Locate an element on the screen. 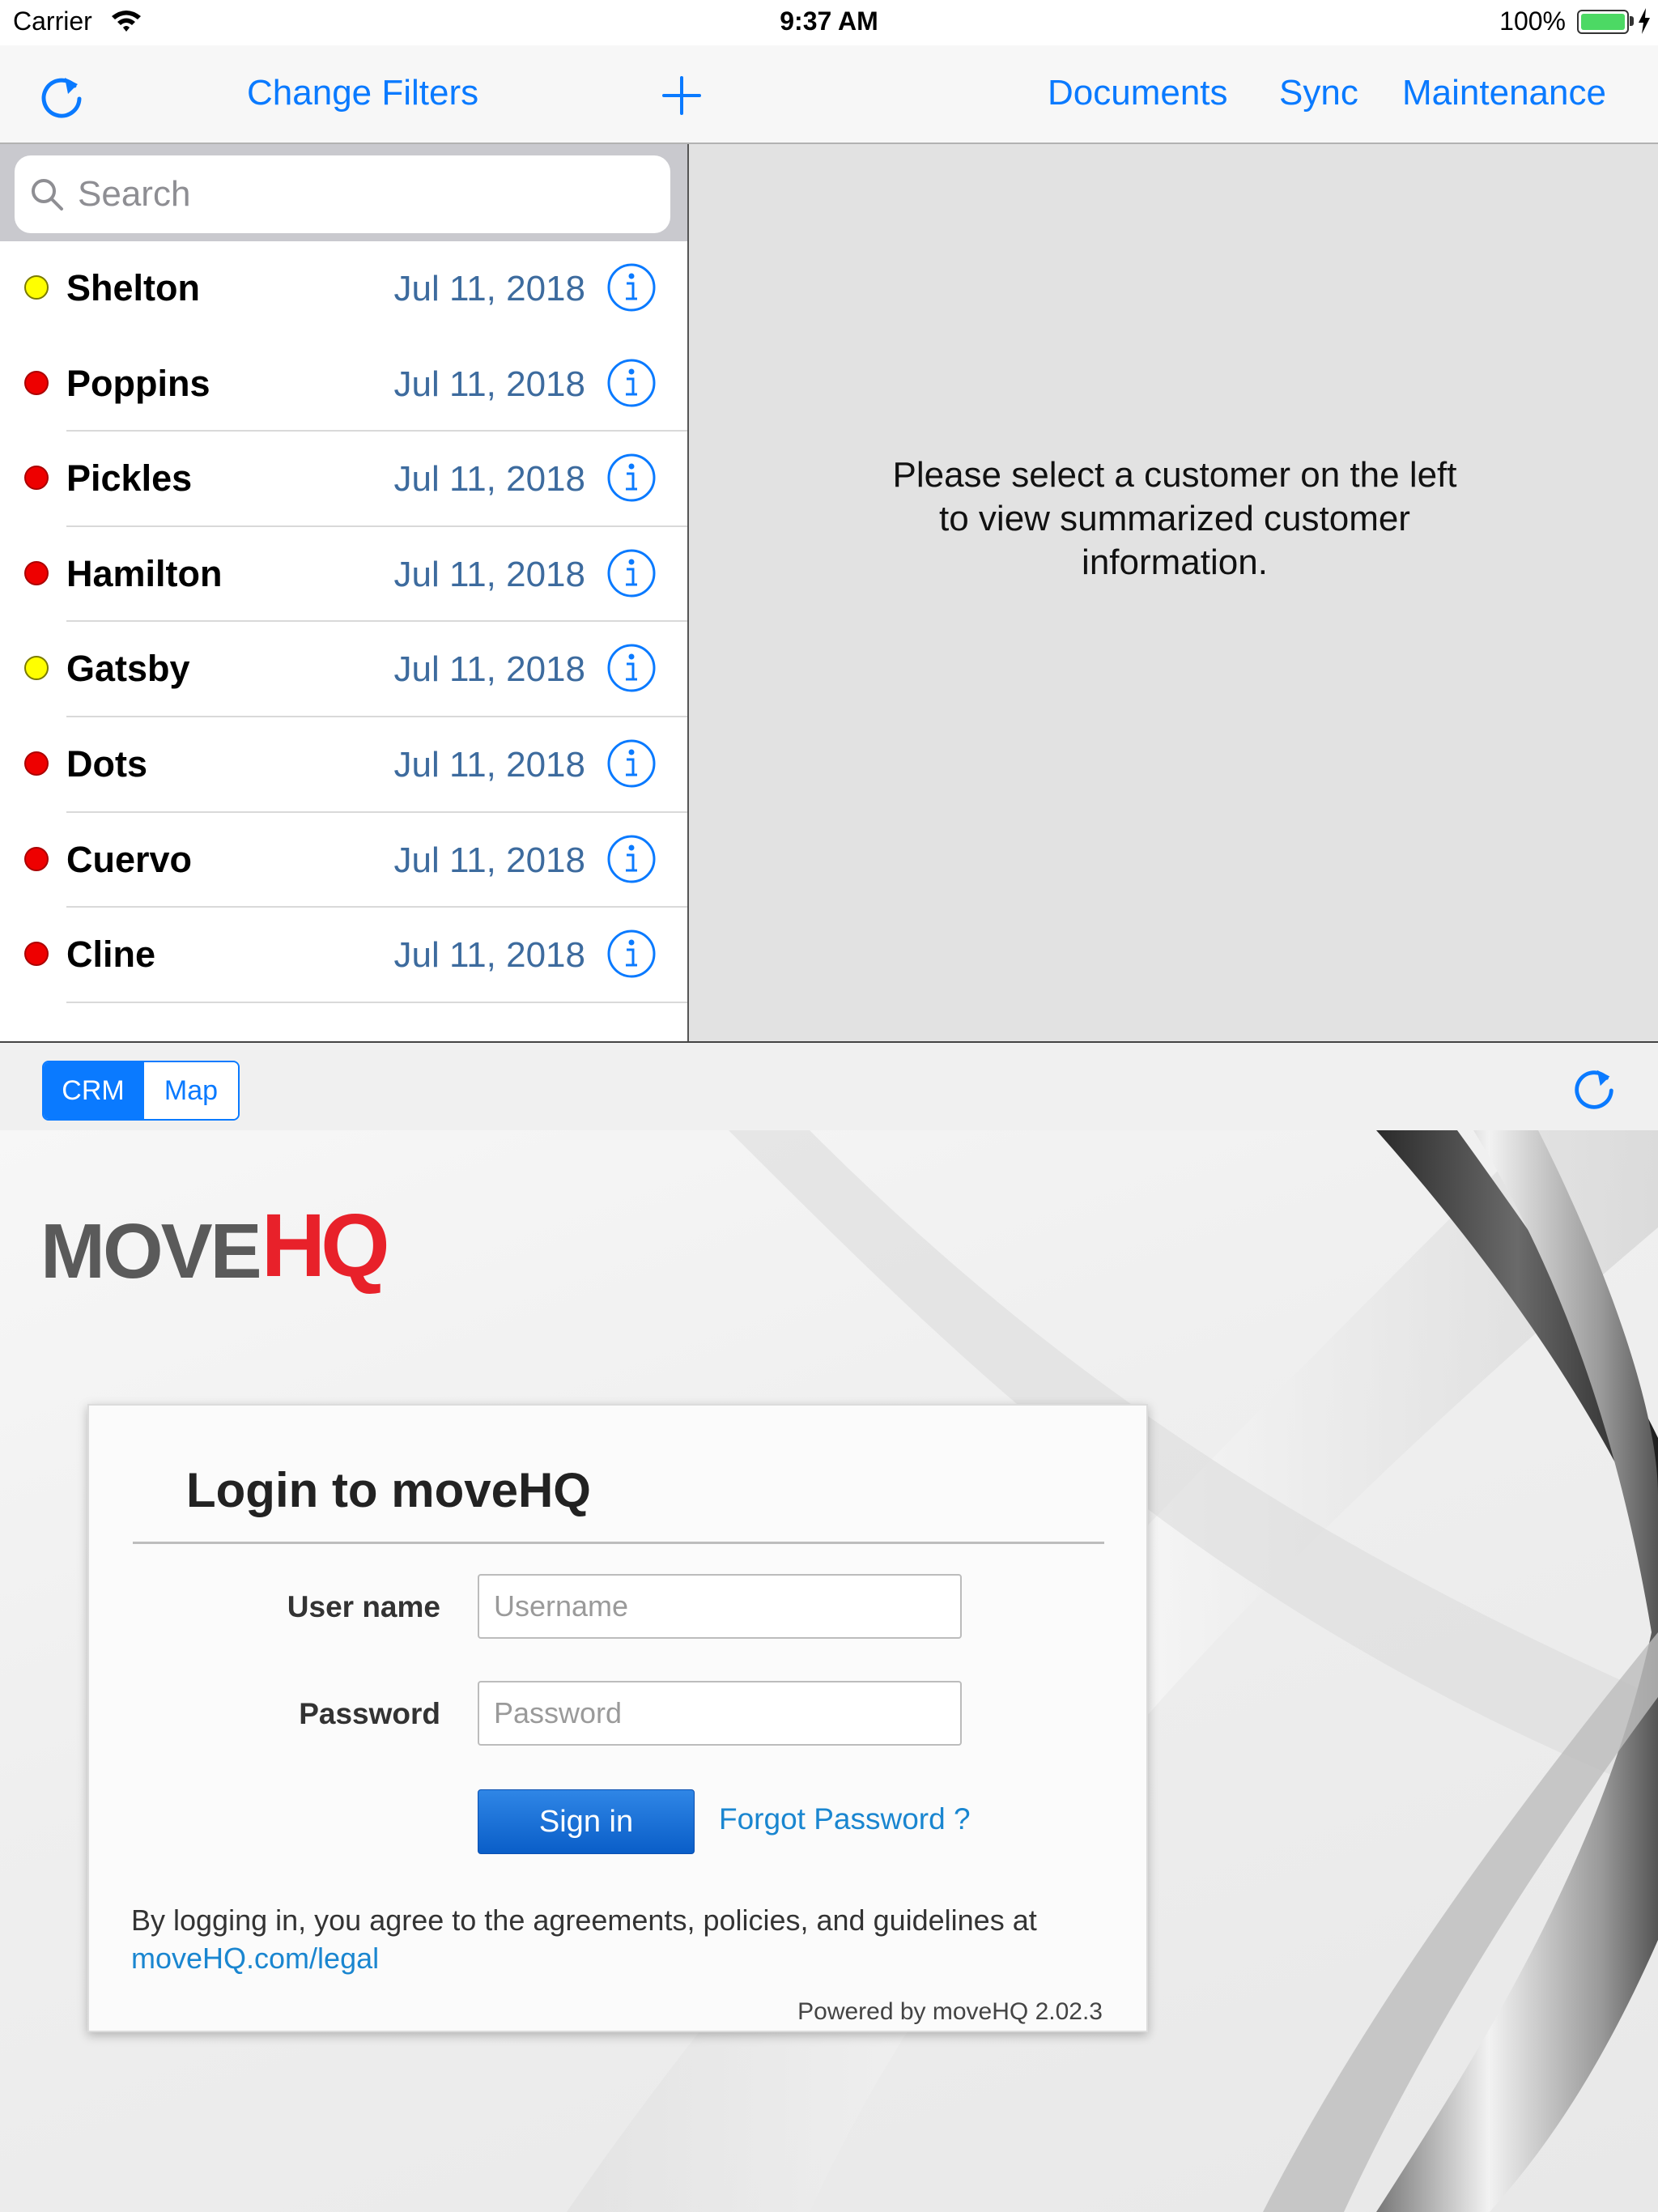 Image resolution: width=1658 pixels, height=2212 pixels. bottom-toolbar: CRM Map is located at coordinates (829, 1087).